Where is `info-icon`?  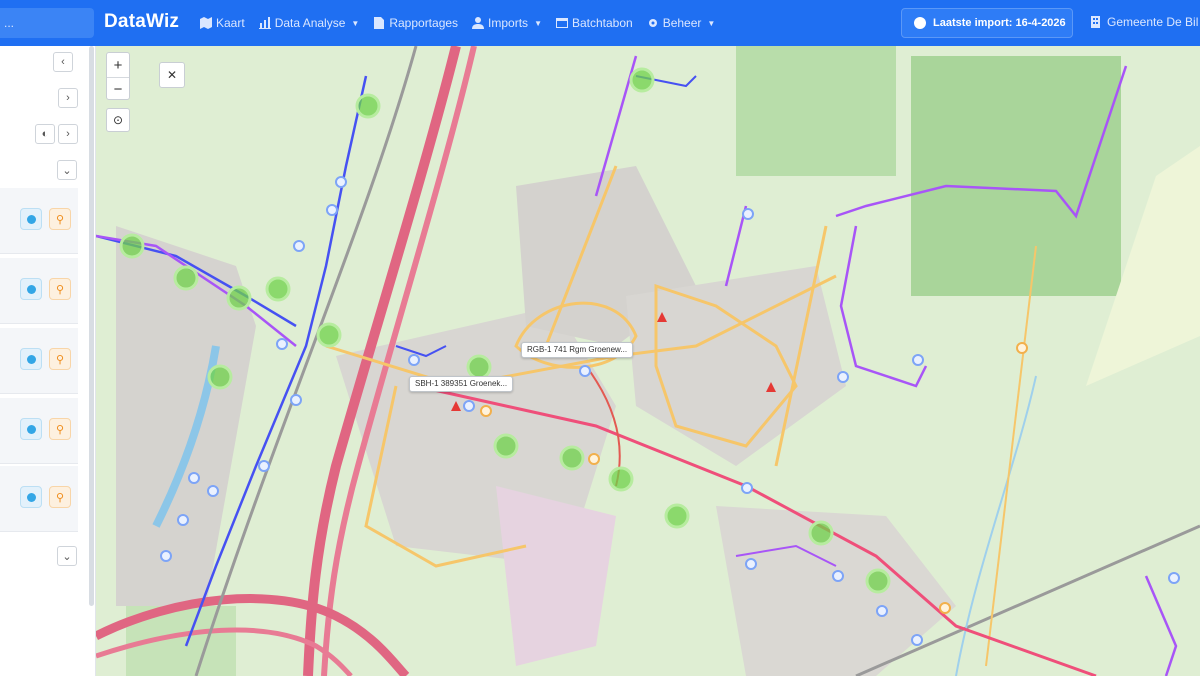 info-icon is located at coordinates (920, 23).